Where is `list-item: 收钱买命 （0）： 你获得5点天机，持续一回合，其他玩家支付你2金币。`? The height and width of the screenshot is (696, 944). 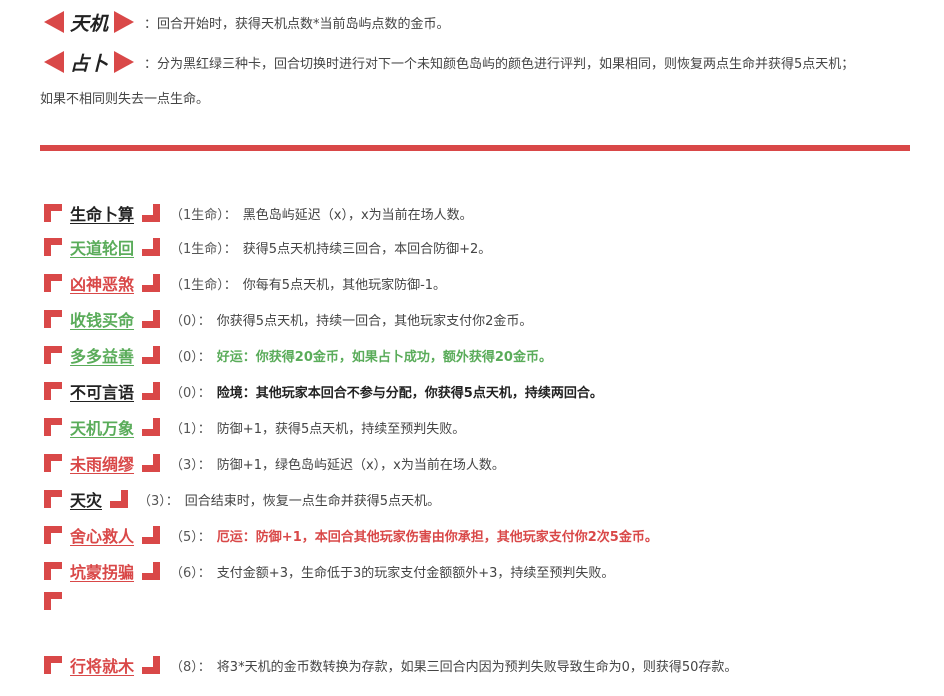
list-item: 收钱买命 （0）： 你获得5点天机，持续一回合，其他玩家支付你2金币。 is located at coordinates (288, 319).